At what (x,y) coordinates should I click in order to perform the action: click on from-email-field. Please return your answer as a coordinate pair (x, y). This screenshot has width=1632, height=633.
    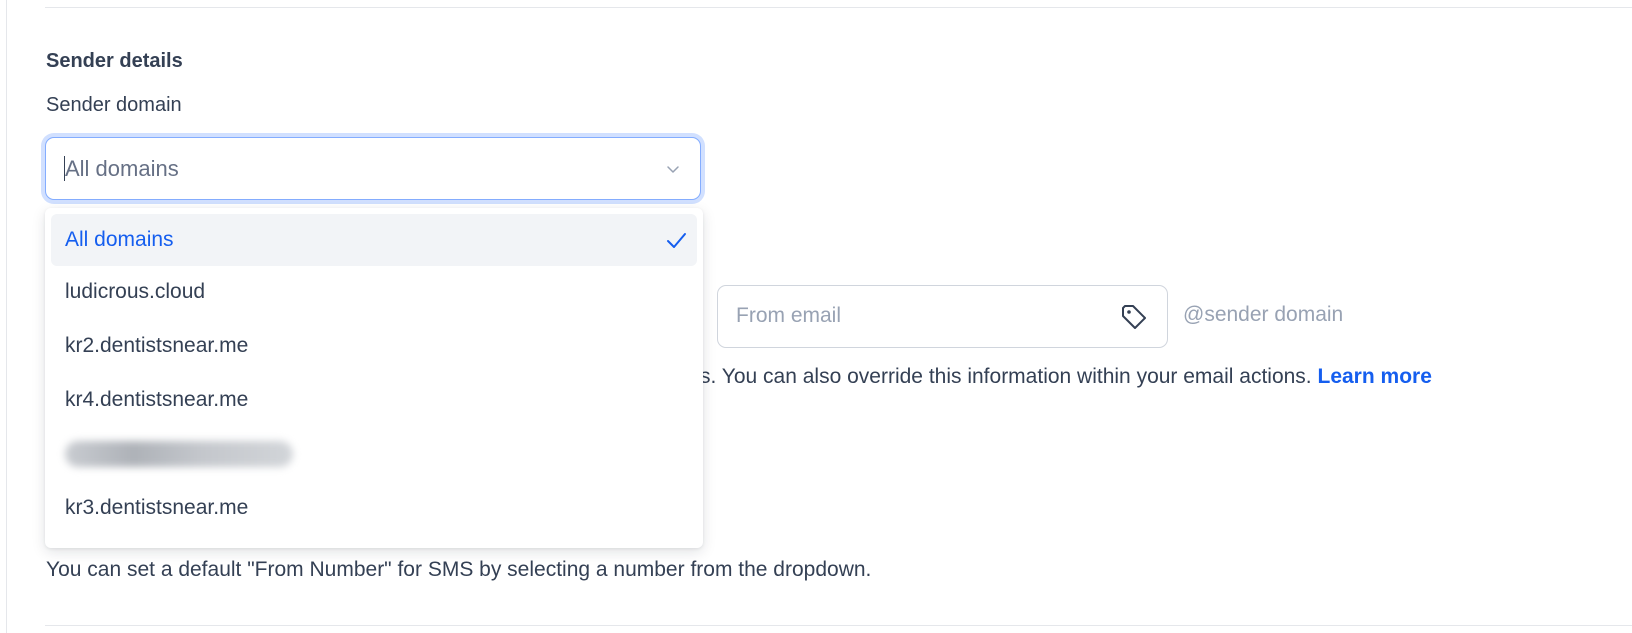
    Looking at the image, I should click on (942, 316).